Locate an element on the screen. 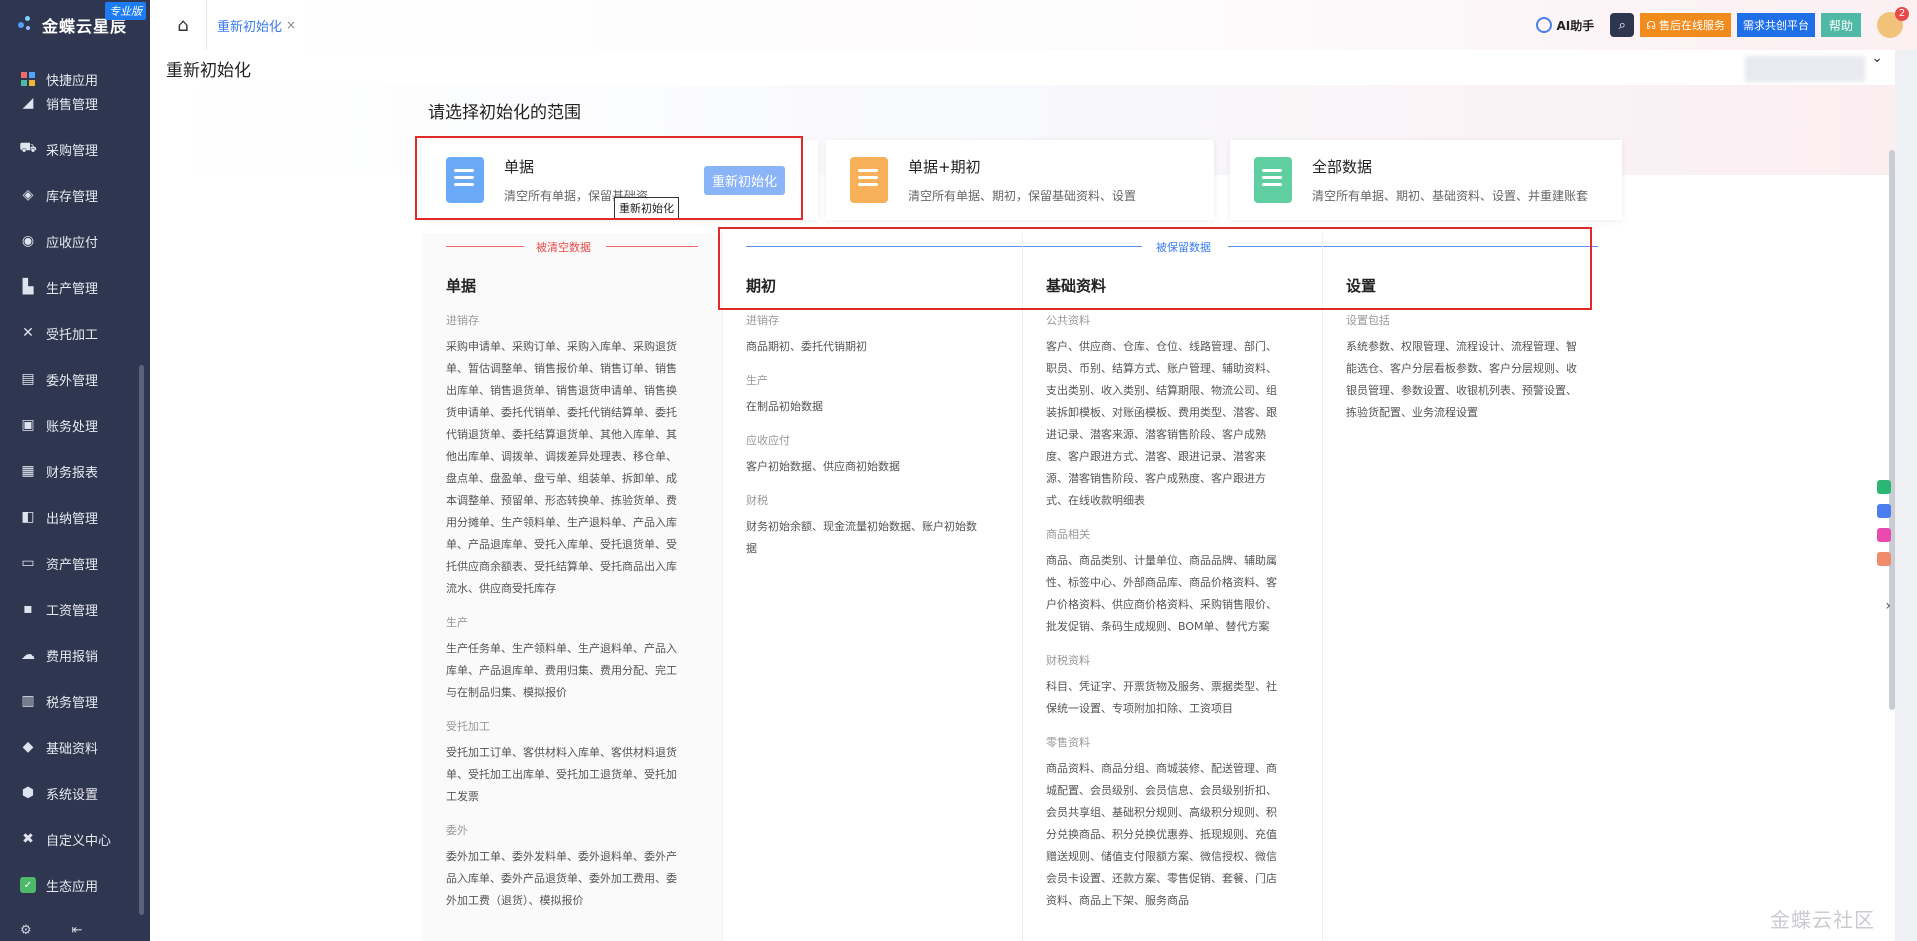 The image size is (1917, 941). sidebar-item-receivable-payable: ◉ 应收应付 is located at coordinates (75, 241).